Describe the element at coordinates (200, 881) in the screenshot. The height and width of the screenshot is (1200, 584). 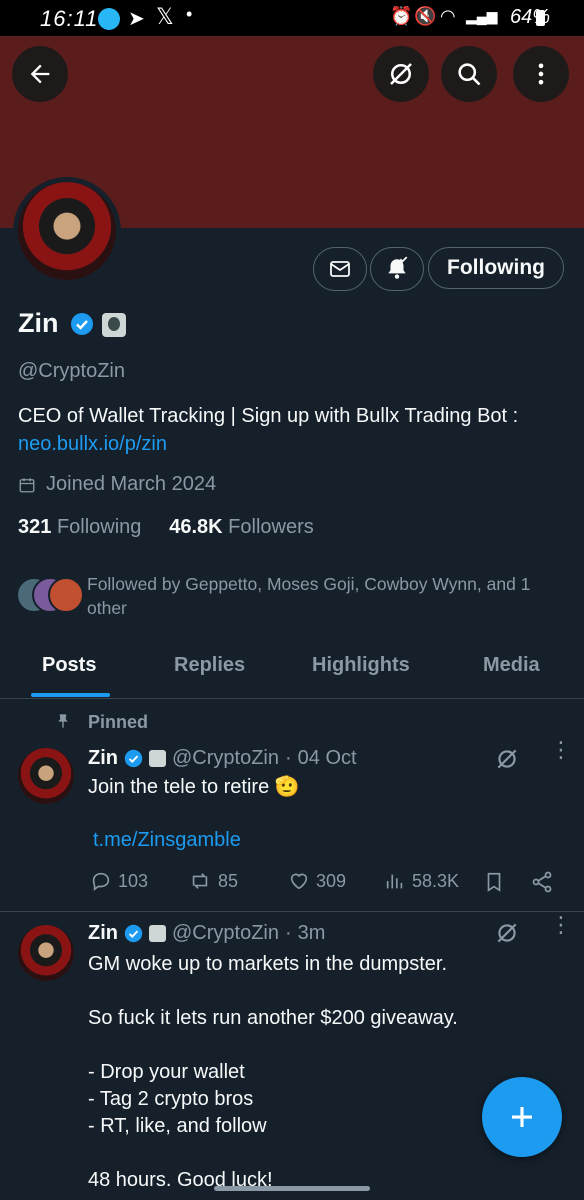
I see `repost-icon` at that location.